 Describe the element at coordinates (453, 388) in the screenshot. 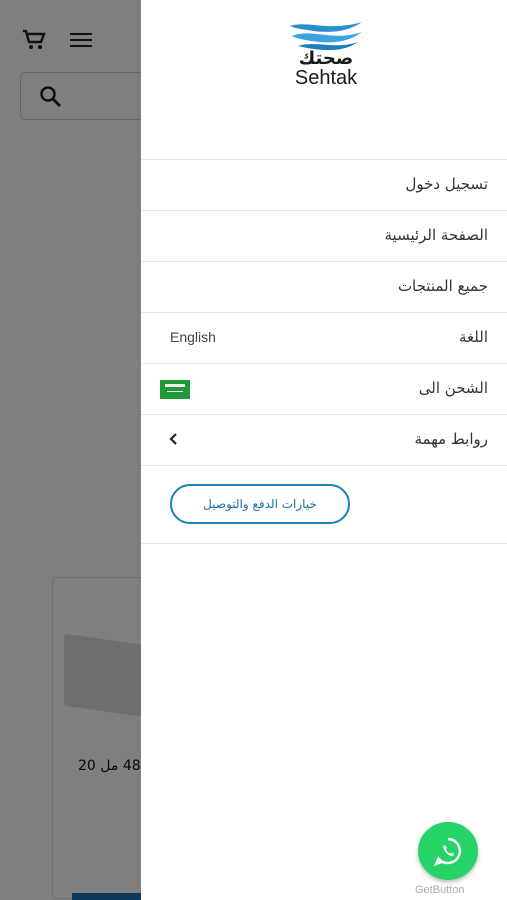

I see `menu-item-label: الشحن الى` at that location.